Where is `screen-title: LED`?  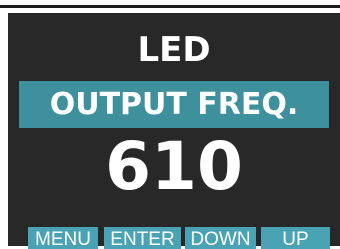 screen-title: LED is located at coordinates (174, 50).